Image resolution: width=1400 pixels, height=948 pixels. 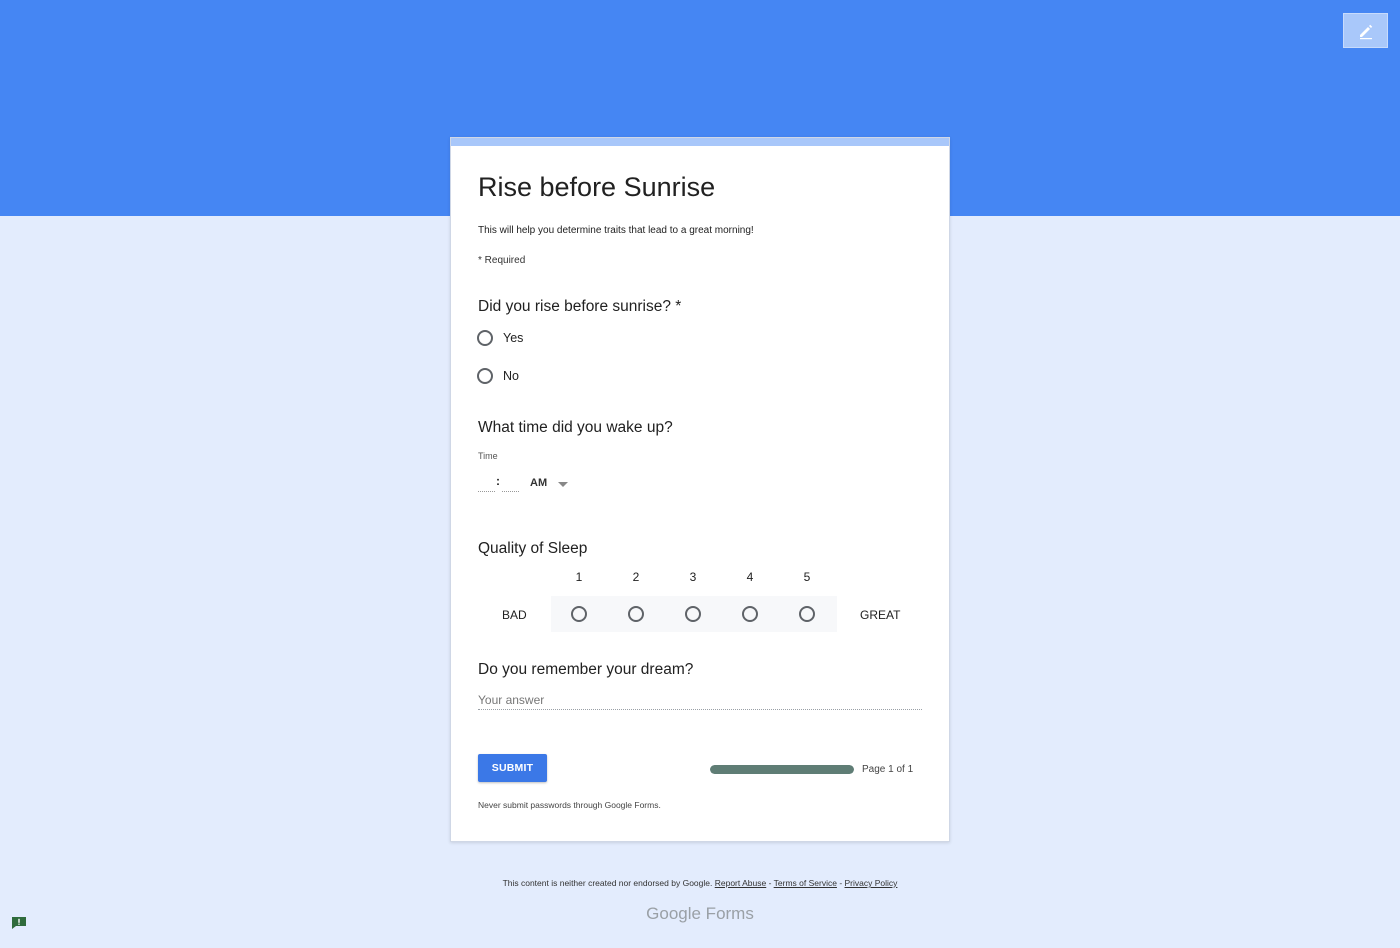 What do you see at coordinates (488, 456) in the screenshot?
I see `time-label: Time` at bounding box center [488, 456].